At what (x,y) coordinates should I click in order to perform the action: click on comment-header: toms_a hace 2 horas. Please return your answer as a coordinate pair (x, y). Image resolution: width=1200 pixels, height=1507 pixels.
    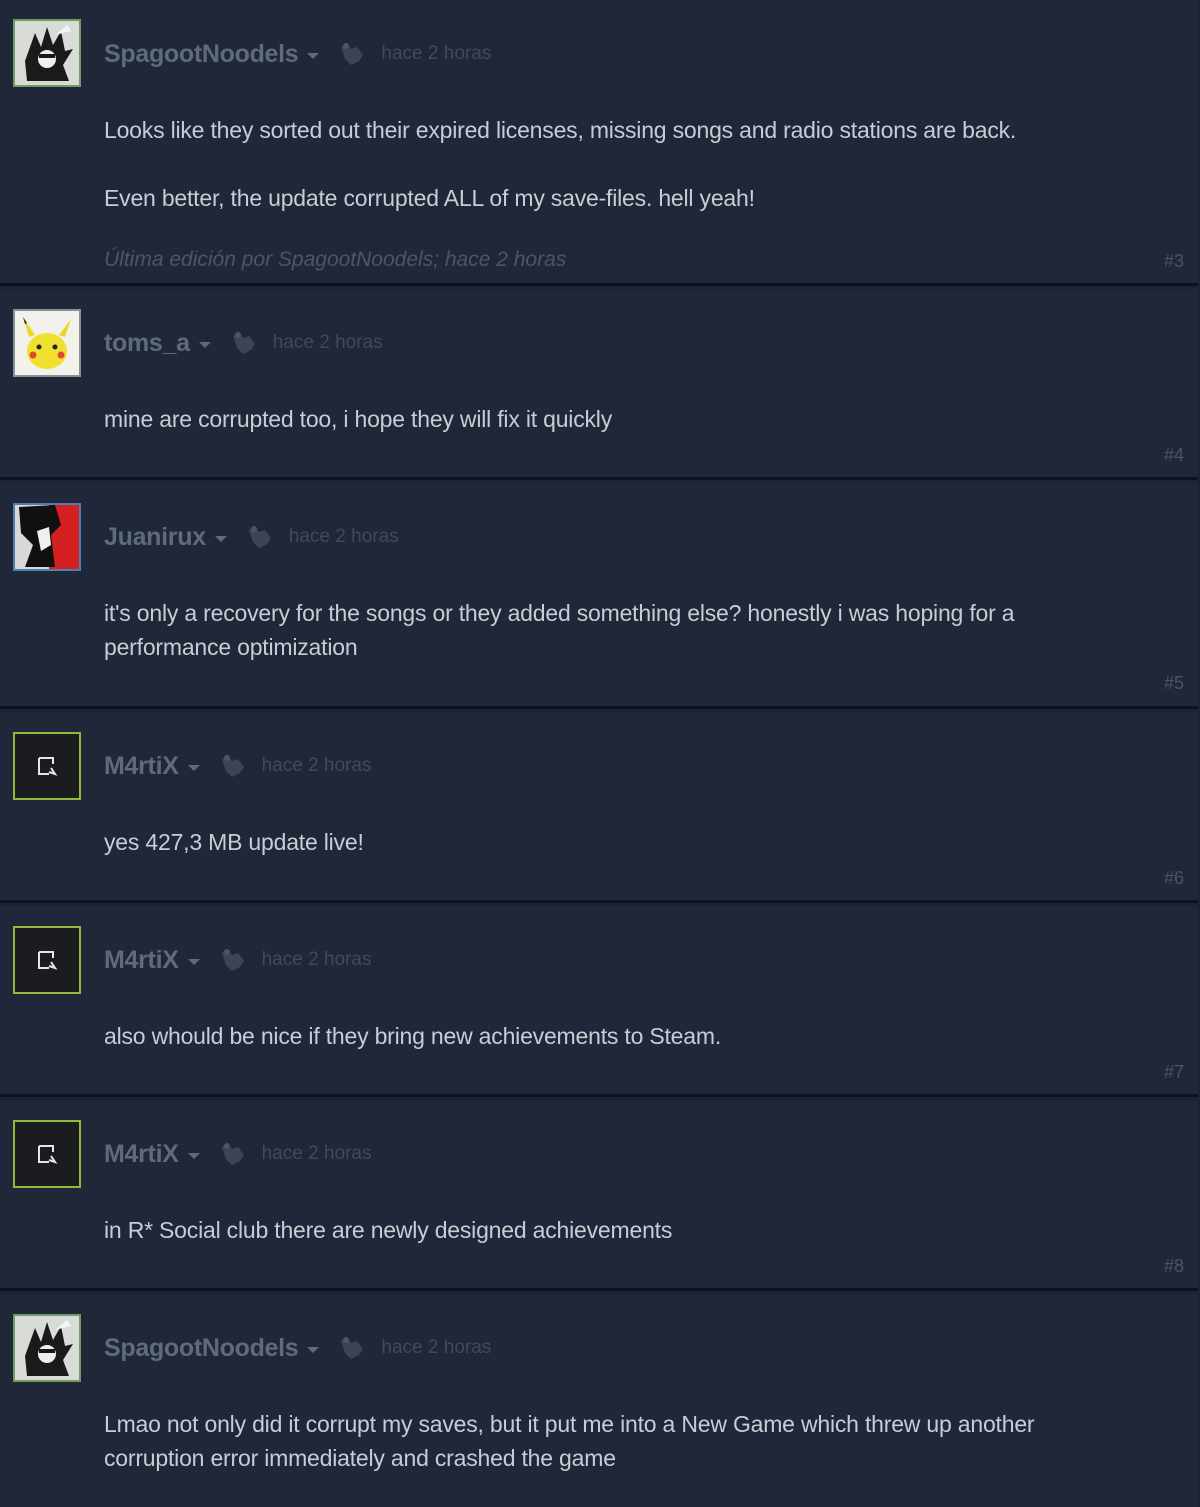
    Looking at the image, I should click on (243, 343).